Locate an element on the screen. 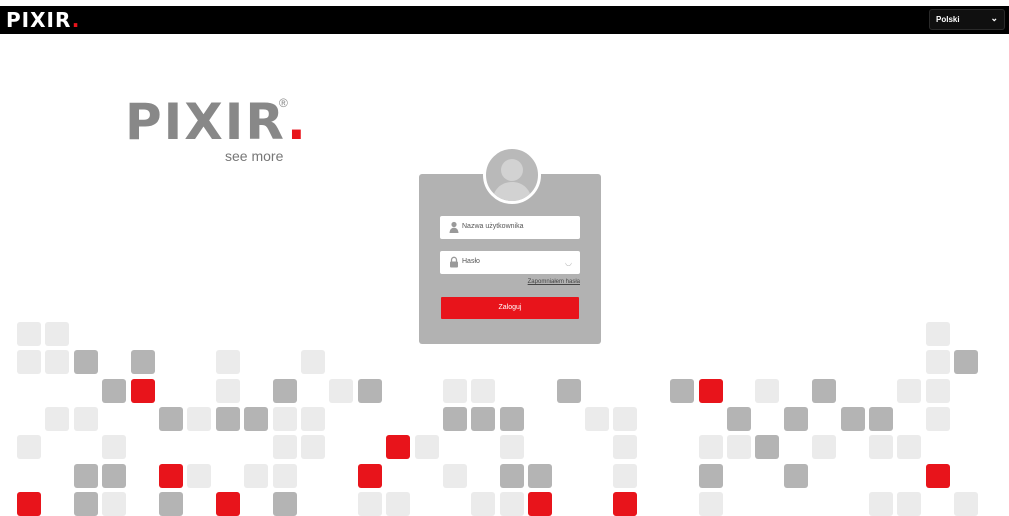 The width and height of the screenshot is (1009, 516). header-logo: PIXIR. is located at coordinates (43, 20).